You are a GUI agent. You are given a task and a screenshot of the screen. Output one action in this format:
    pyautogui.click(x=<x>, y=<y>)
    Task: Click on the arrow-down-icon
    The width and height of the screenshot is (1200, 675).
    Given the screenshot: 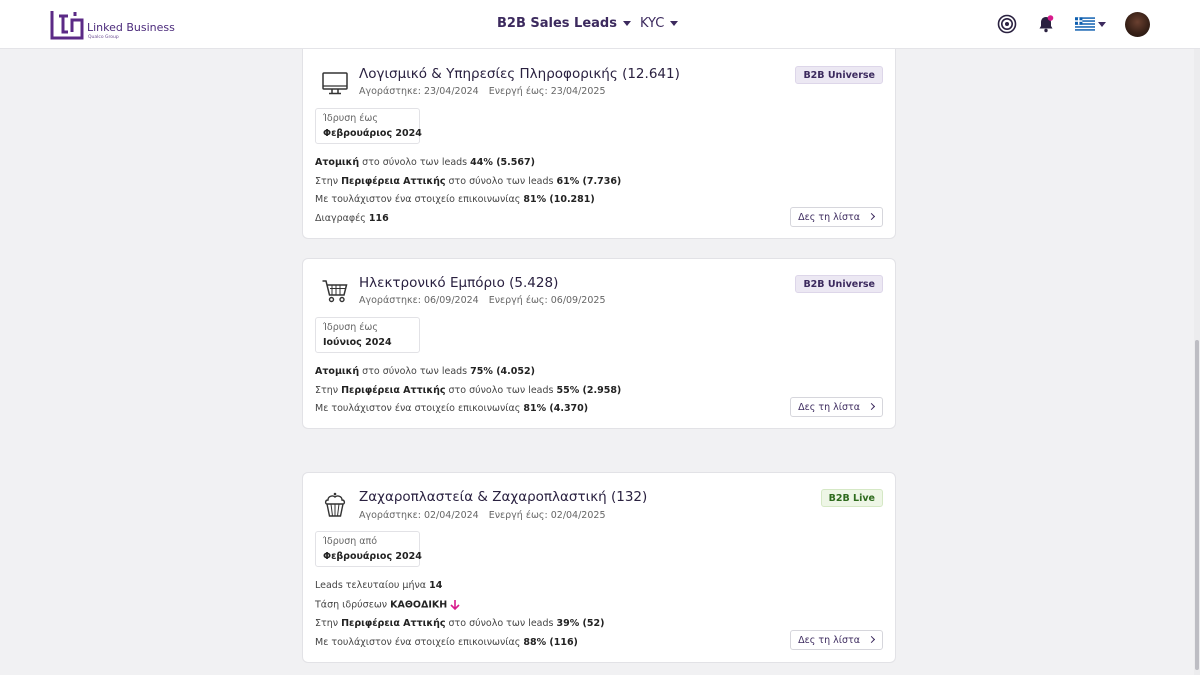 What is the action you would take?
    pyautogui.click(x=455, y=605)
    